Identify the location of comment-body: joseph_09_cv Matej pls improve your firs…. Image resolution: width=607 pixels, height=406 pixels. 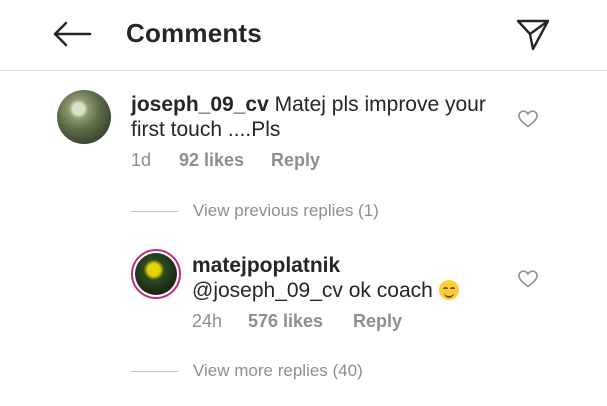
(311, 117).